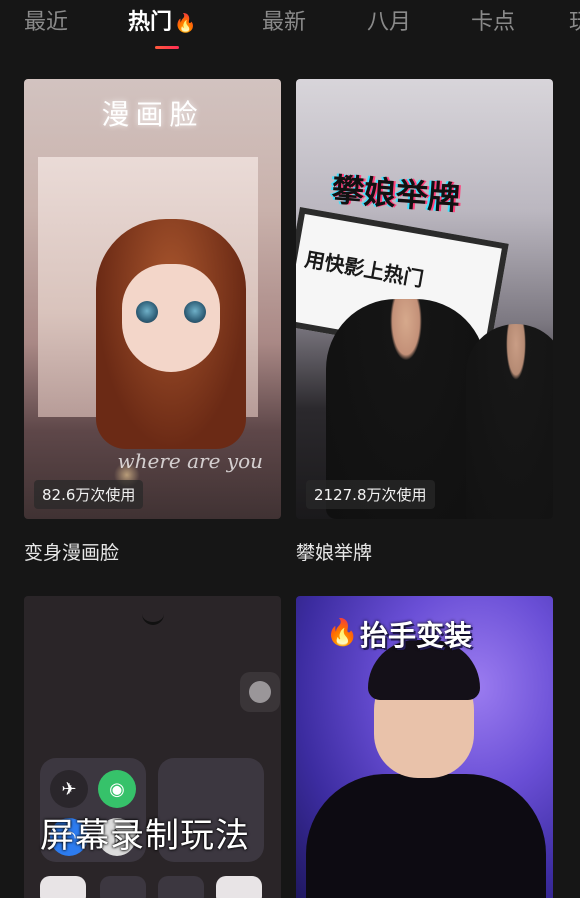  What do you see at coordinates (509, 421) in the screenshot?
I see `person-figure` at bounding box center [509, 421].